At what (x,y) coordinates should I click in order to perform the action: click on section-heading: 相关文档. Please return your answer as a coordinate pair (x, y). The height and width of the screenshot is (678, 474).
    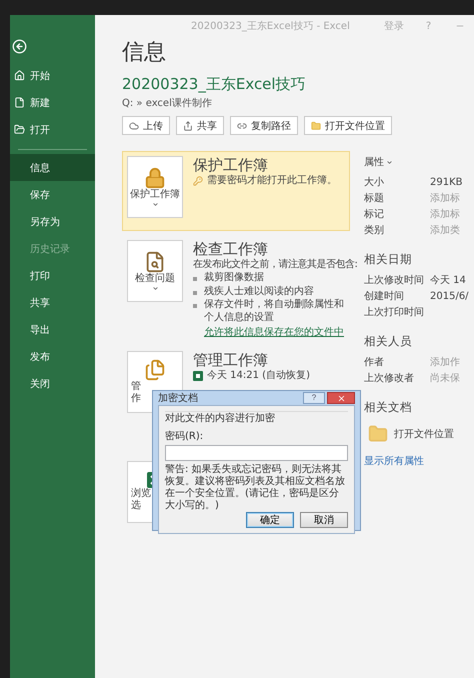
    Looking at the image, I should click on (388, 407).